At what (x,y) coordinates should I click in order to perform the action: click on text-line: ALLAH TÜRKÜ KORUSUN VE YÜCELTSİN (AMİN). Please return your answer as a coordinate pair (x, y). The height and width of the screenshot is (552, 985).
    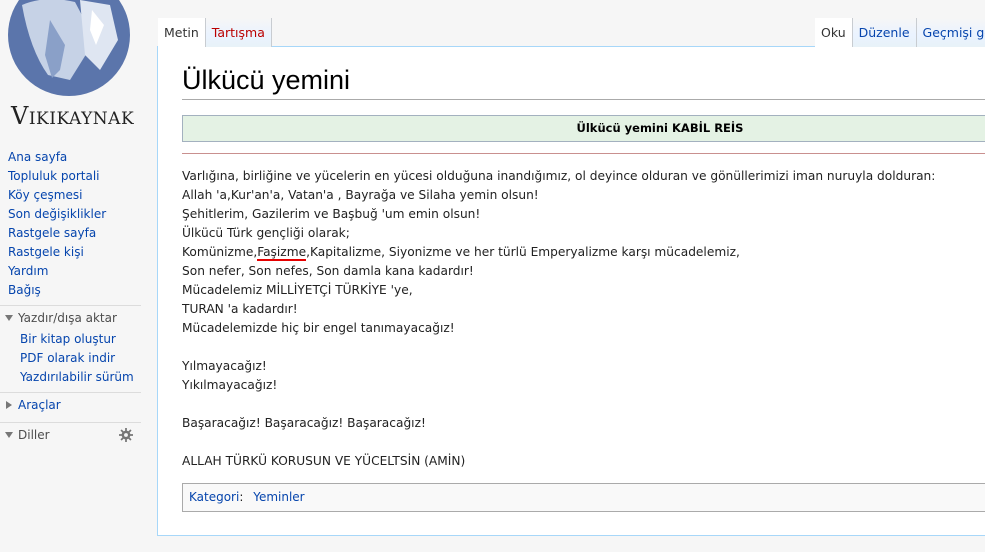
    Looking at the image, I should click on (324, 461).